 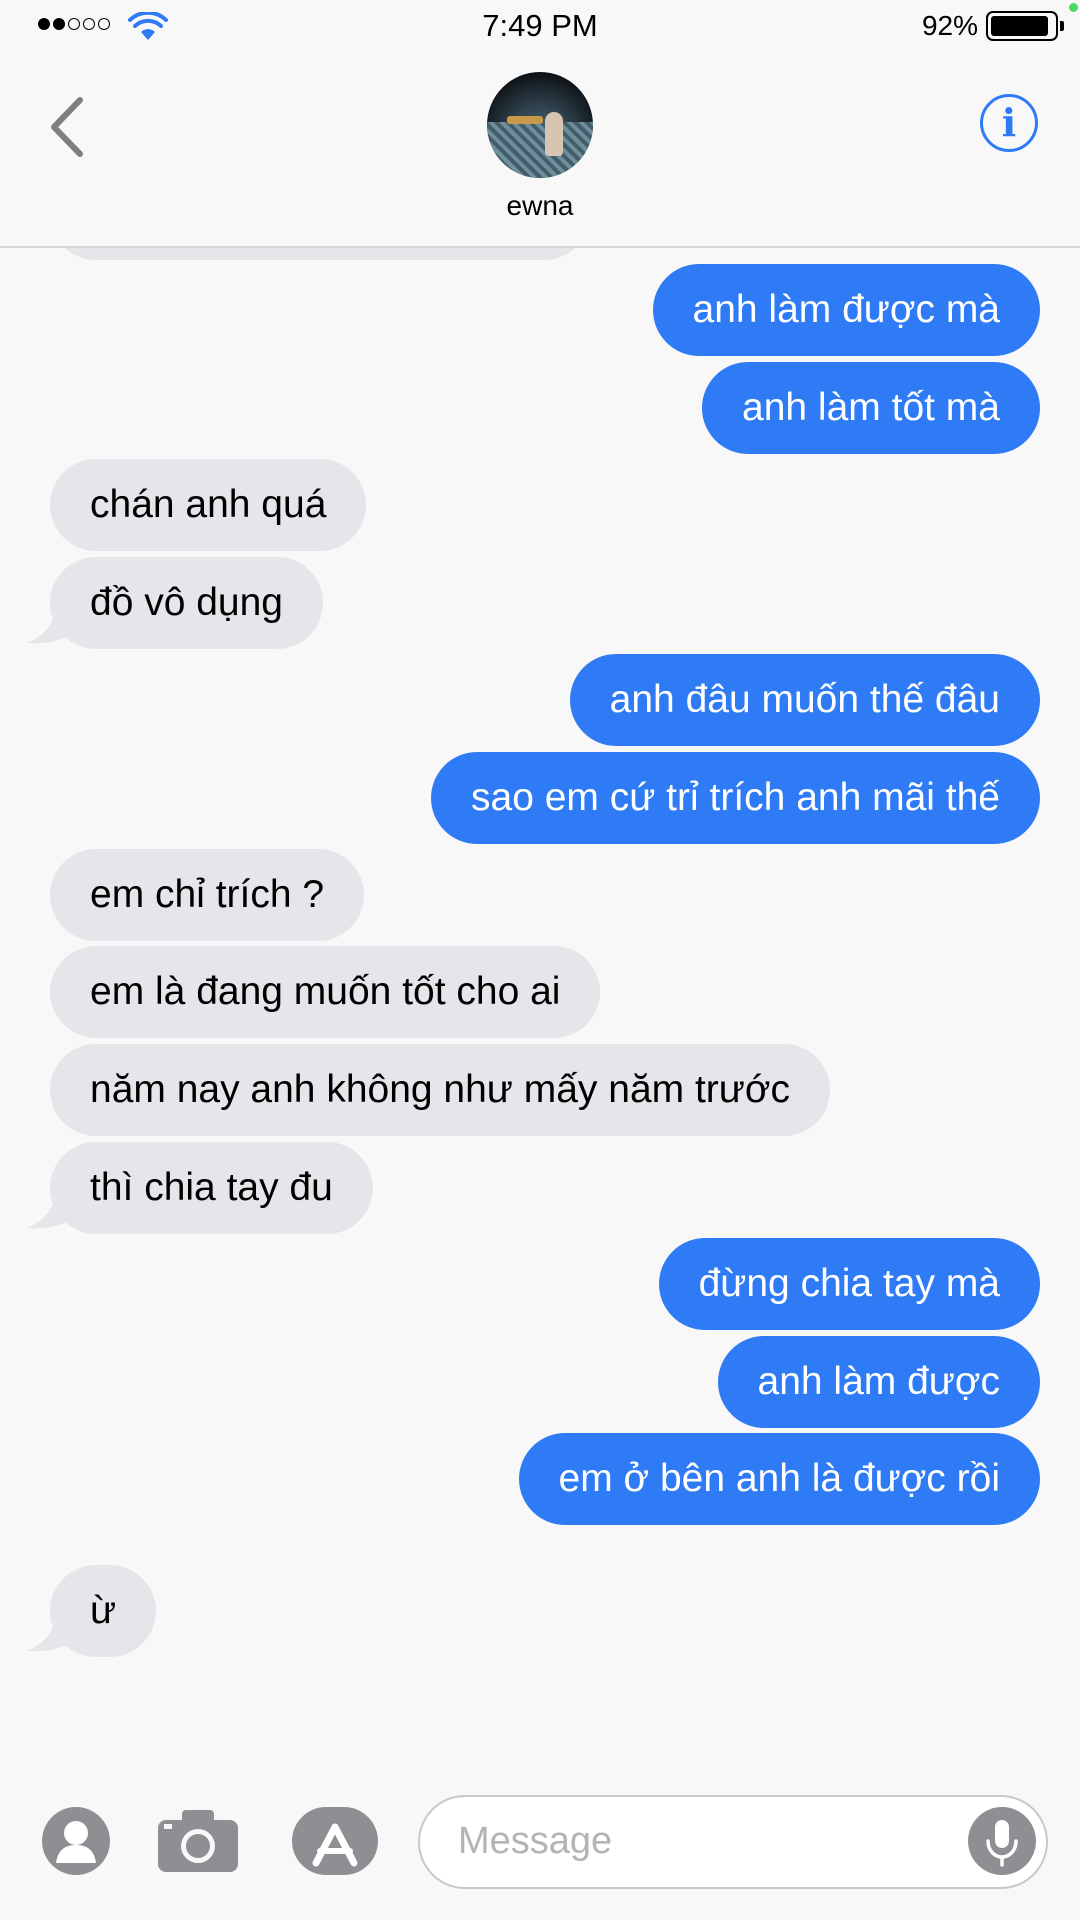 What do you see at coordinates (1009, 123) in the screenshot?
I see `info-icon: i` at bounding box center [1009, 123].